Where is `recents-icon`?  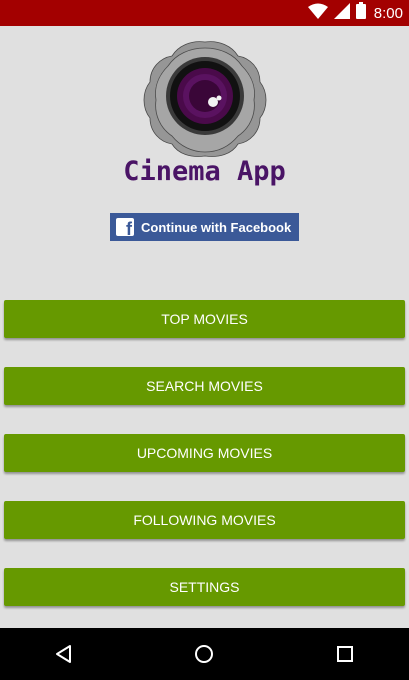 recents-icon is located at coordinates (345, 654).